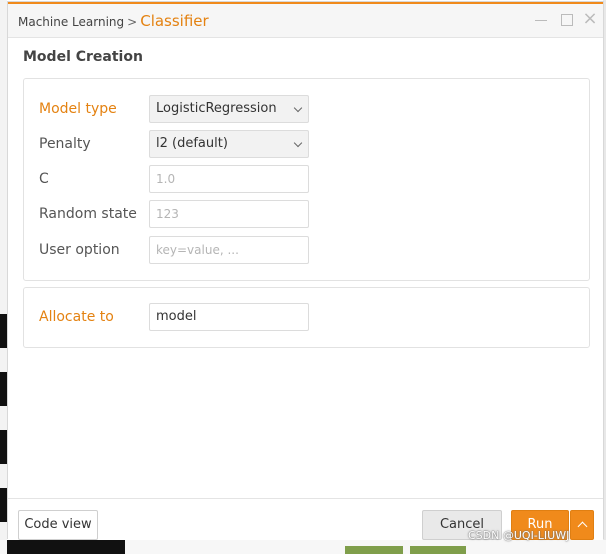 The height and width of the screenshot is (554, 606). I want to click on background-app-left-edge, so click(3, 277).